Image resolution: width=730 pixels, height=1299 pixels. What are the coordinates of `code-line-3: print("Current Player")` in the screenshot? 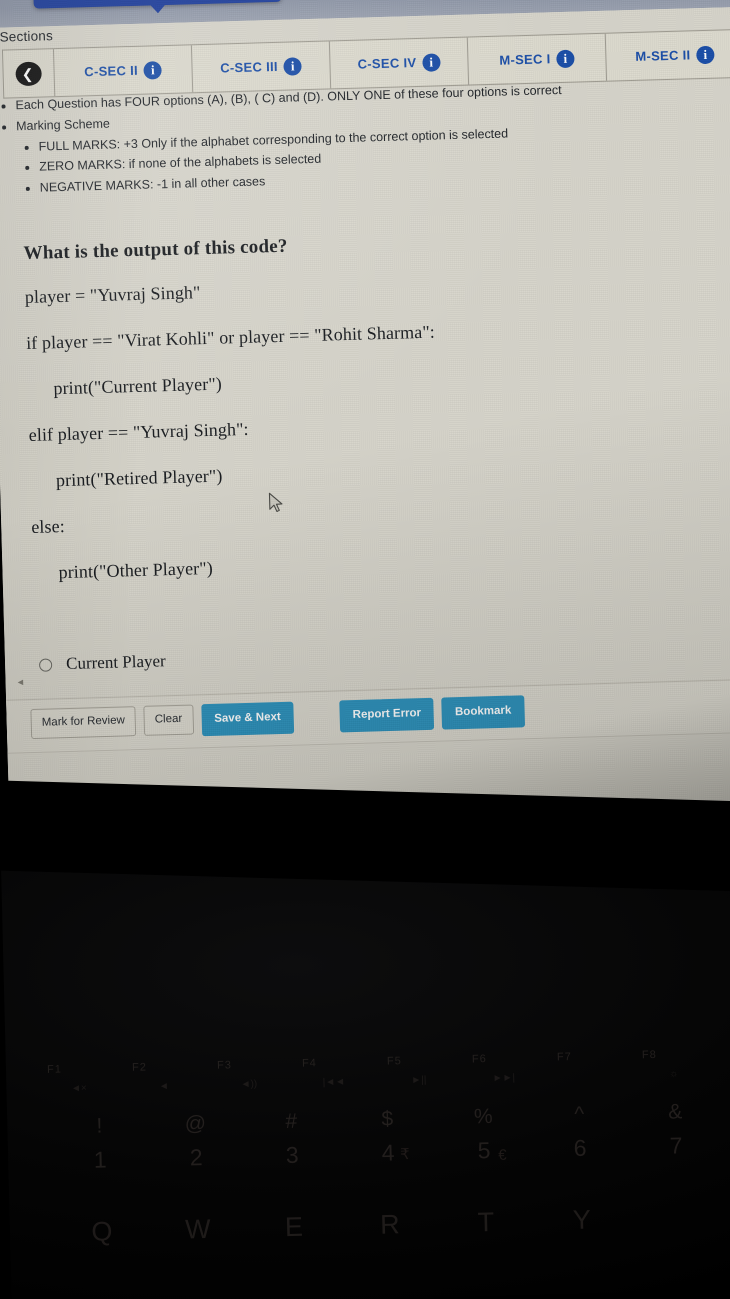 It's located at (138, 386).